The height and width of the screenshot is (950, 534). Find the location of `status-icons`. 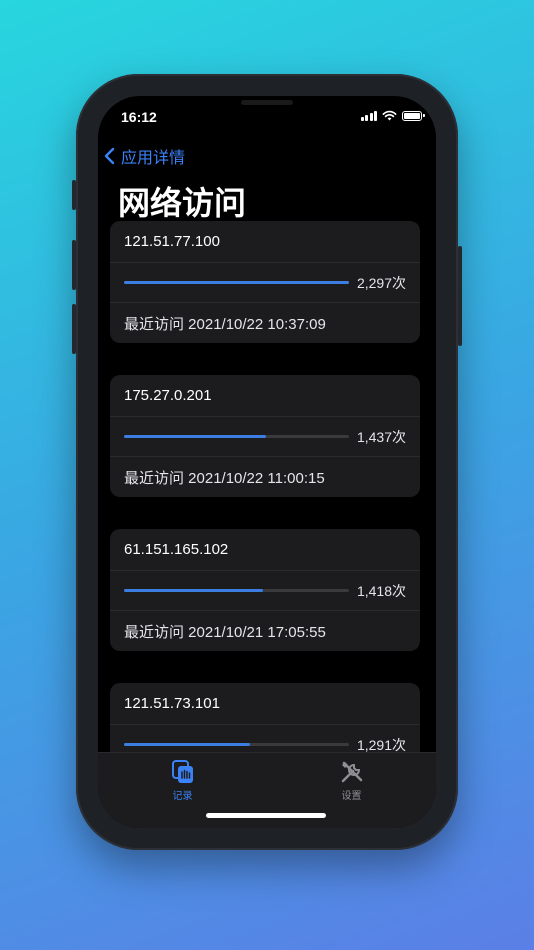

status-icons is located at coordinates (392, 115).